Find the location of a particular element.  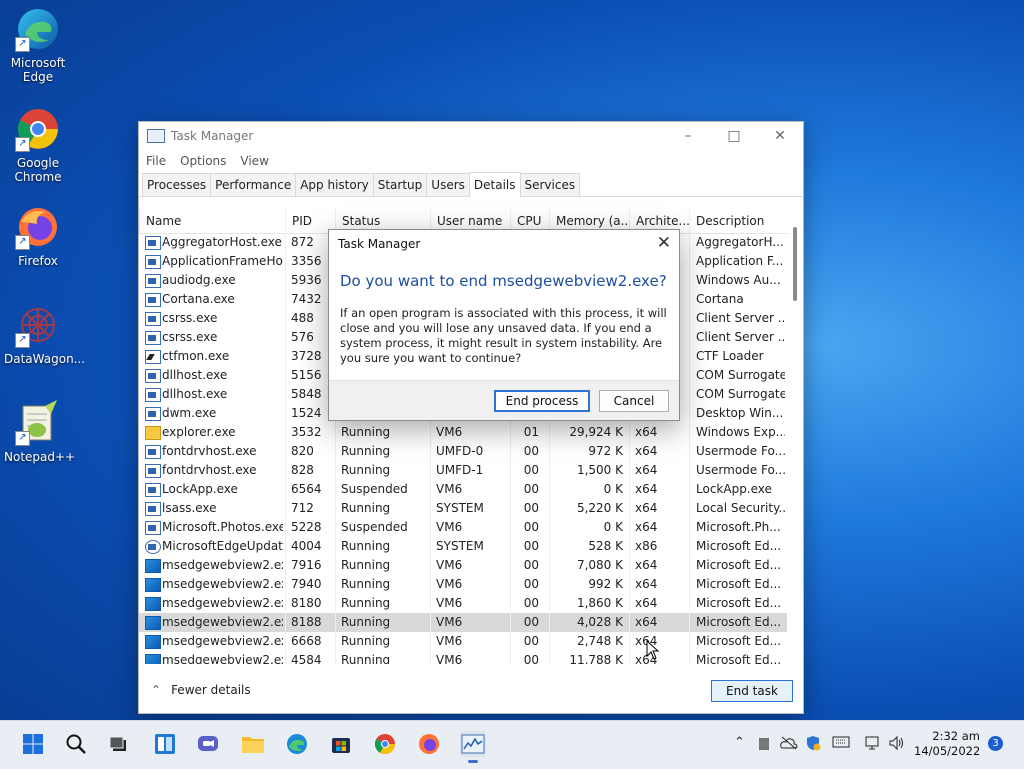

maximize-button: □ is located at coordinates (734, 136).